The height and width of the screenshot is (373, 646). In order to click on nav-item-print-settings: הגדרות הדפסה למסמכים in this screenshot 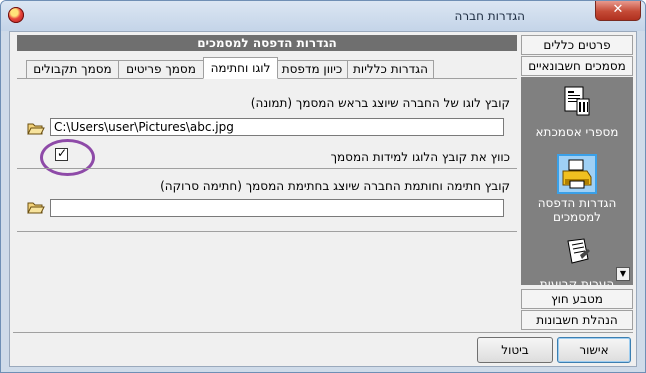, I will do `click(577, 189)`.